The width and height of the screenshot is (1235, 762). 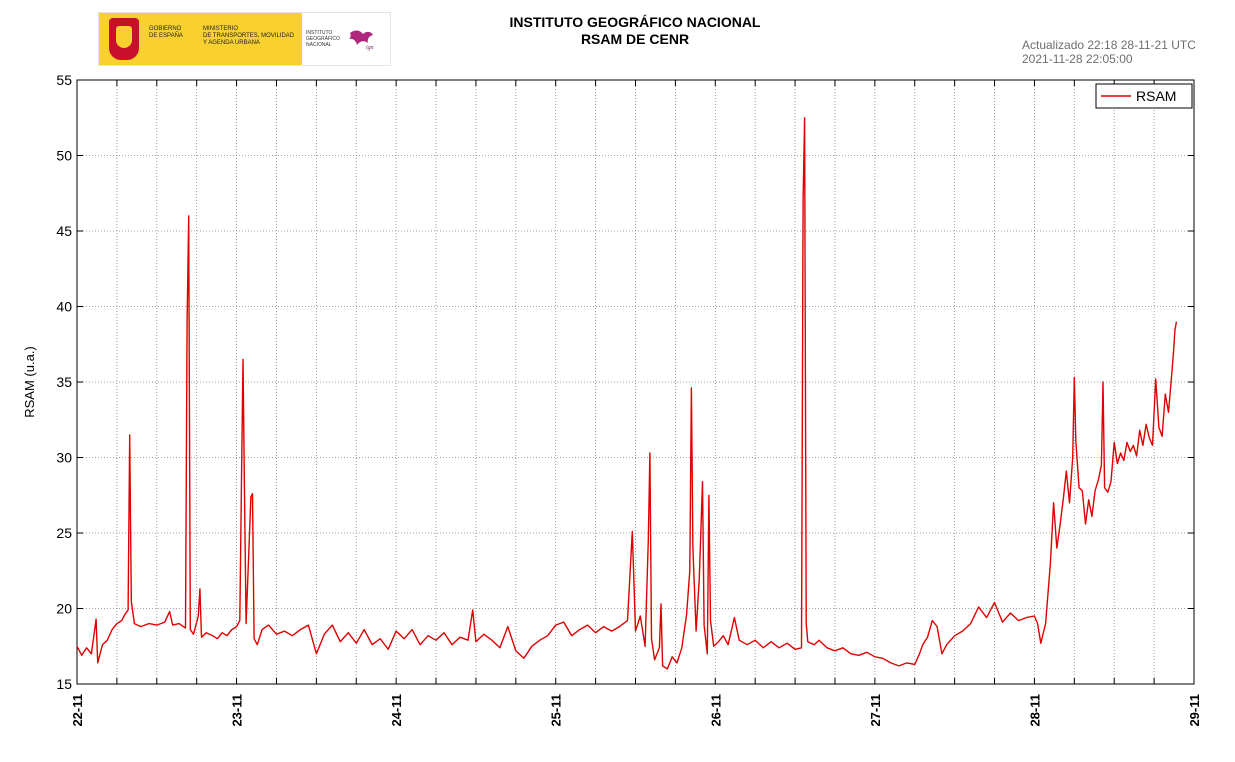 I want to click on x-tick-label: 26-11, so click(x=715, y=710).